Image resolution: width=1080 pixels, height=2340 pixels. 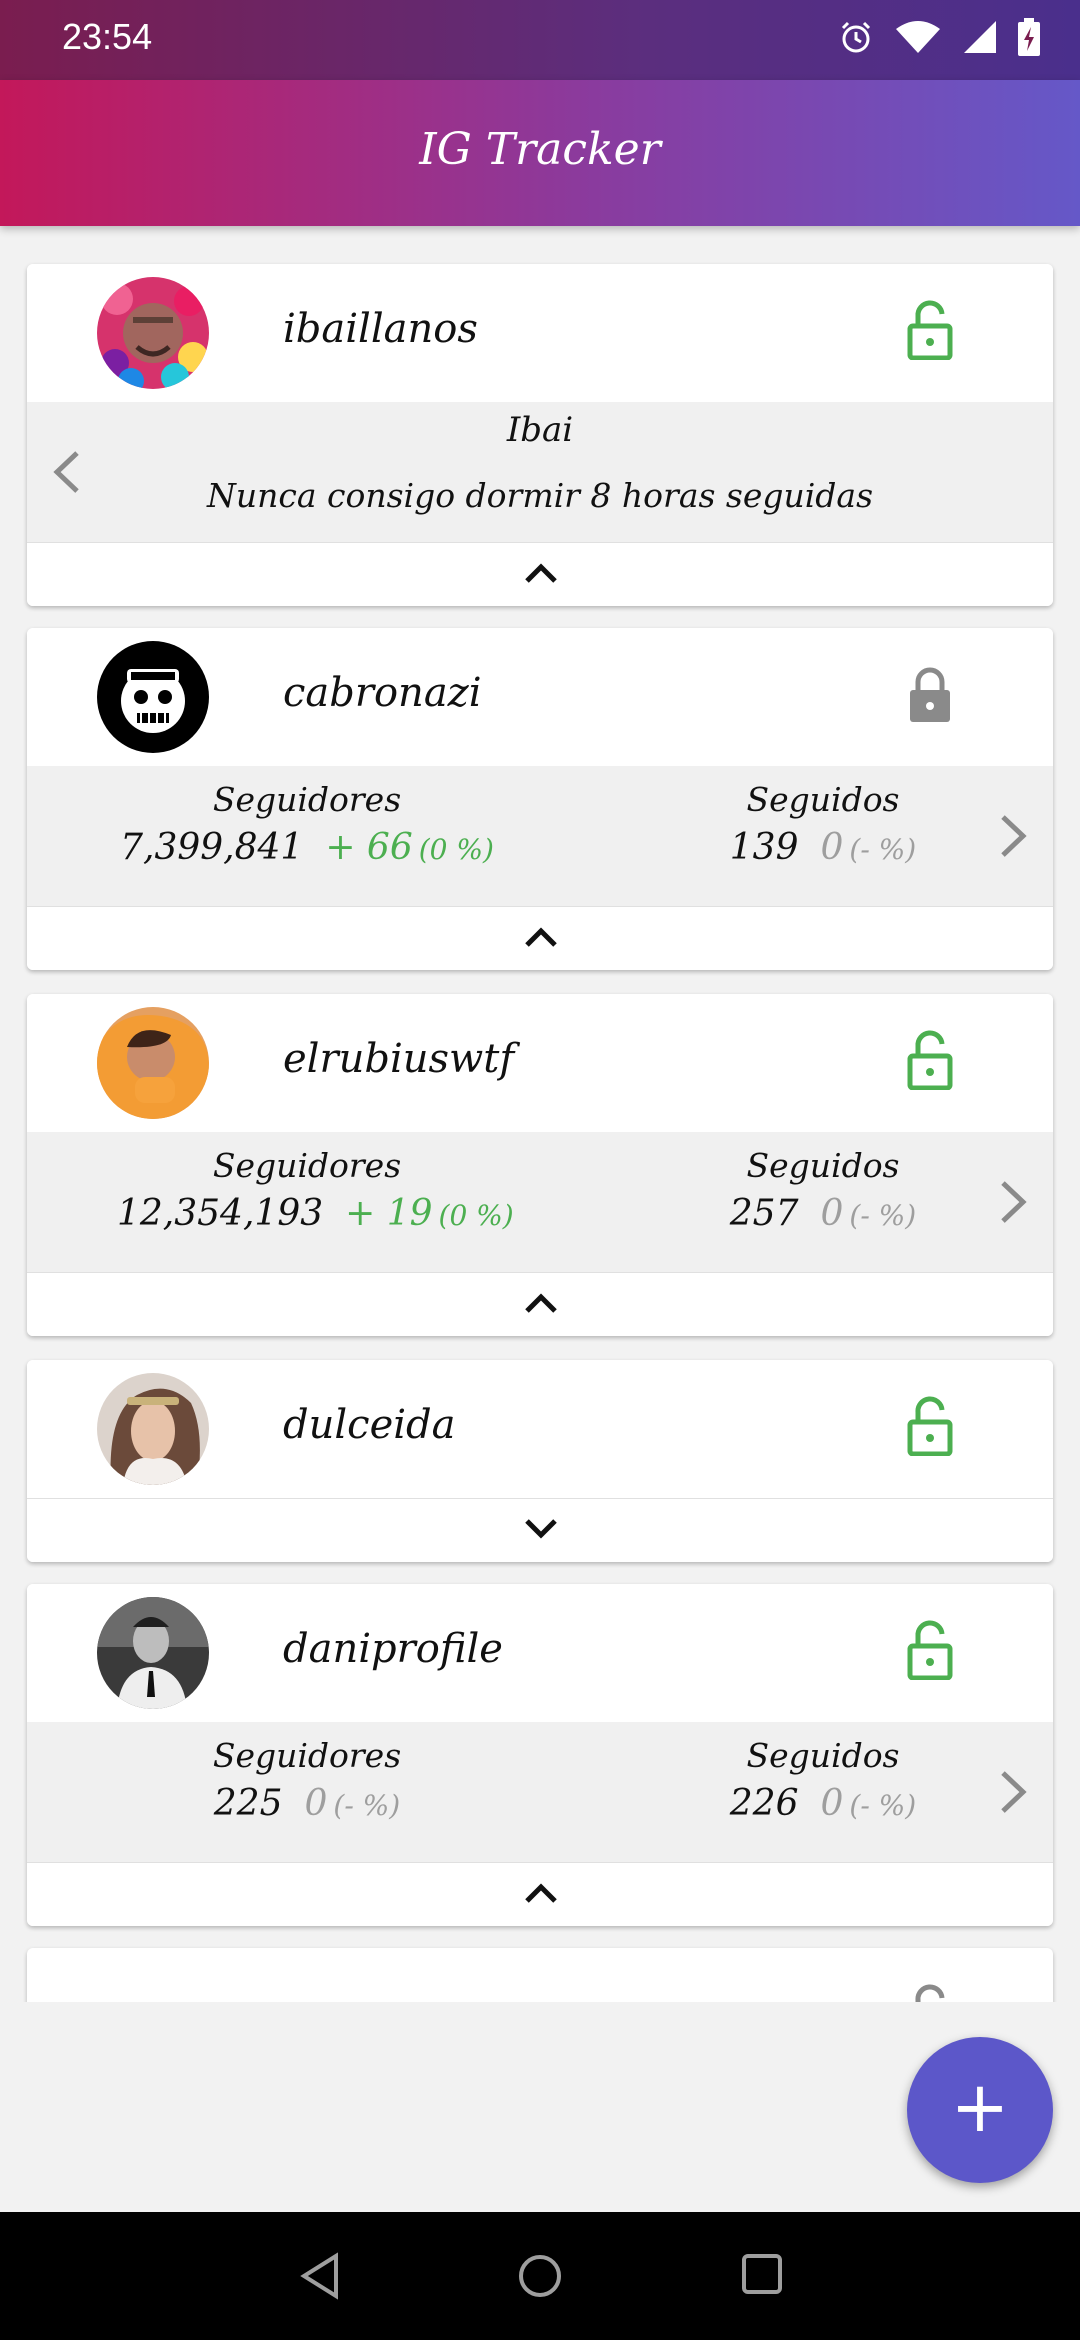 I want to click on status-icons, so click(x=939, y=37).